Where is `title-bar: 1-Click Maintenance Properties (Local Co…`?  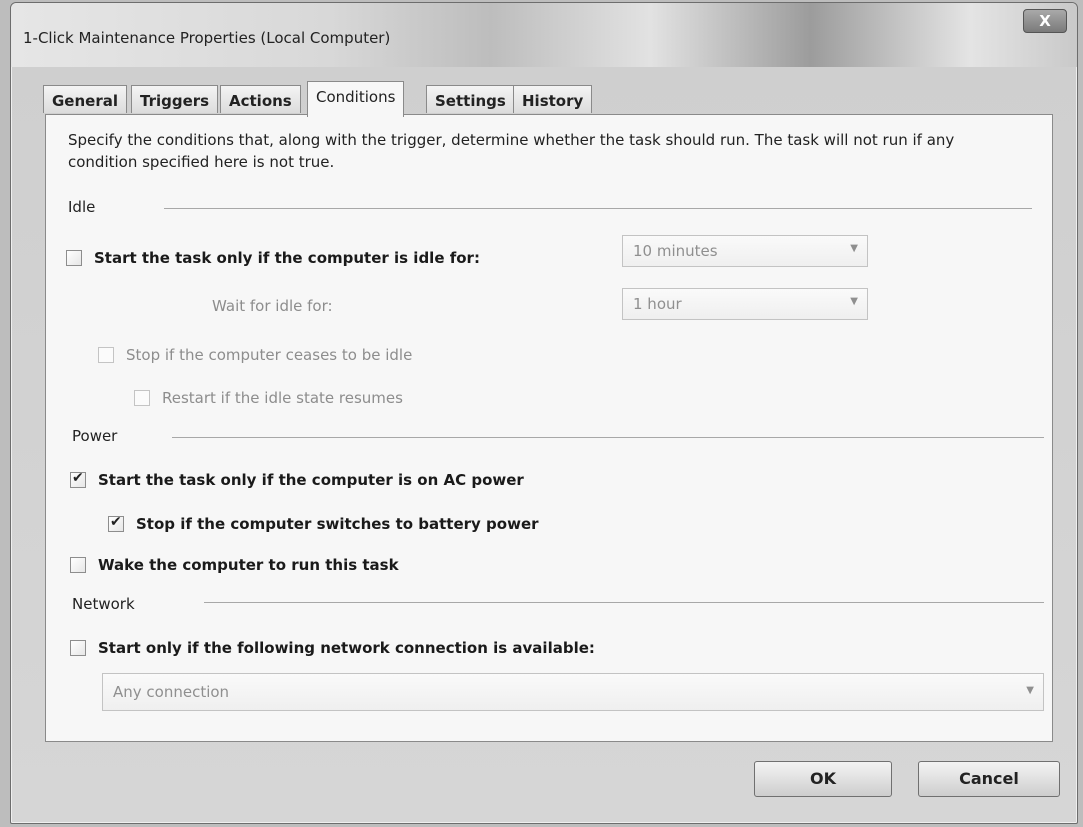
title-bar: 1-Click Maintenance Properties (Local Co… is located at coordinates (544, 35).